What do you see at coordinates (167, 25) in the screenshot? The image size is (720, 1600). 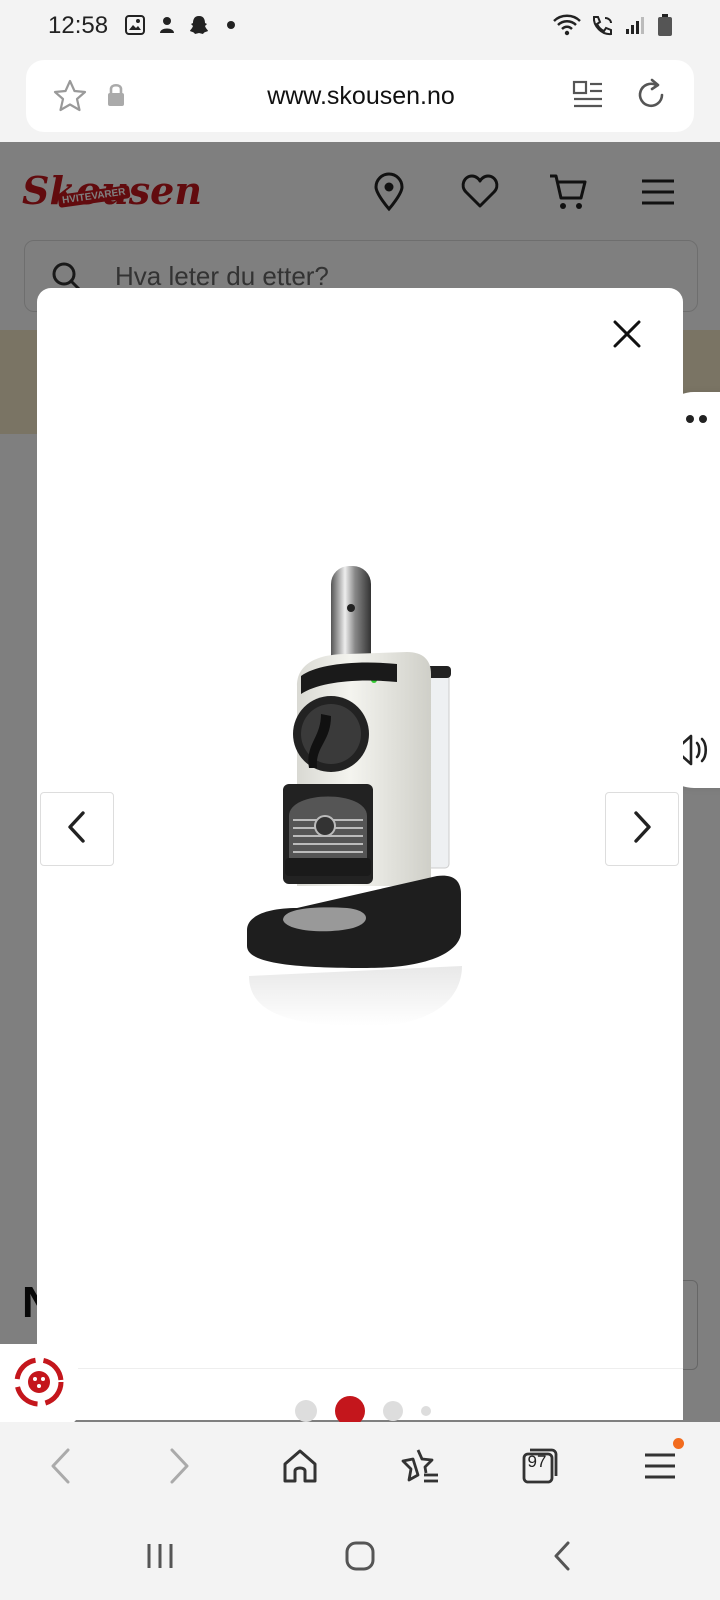 I see `person-alert-icon` at bounding box center [167, 25].